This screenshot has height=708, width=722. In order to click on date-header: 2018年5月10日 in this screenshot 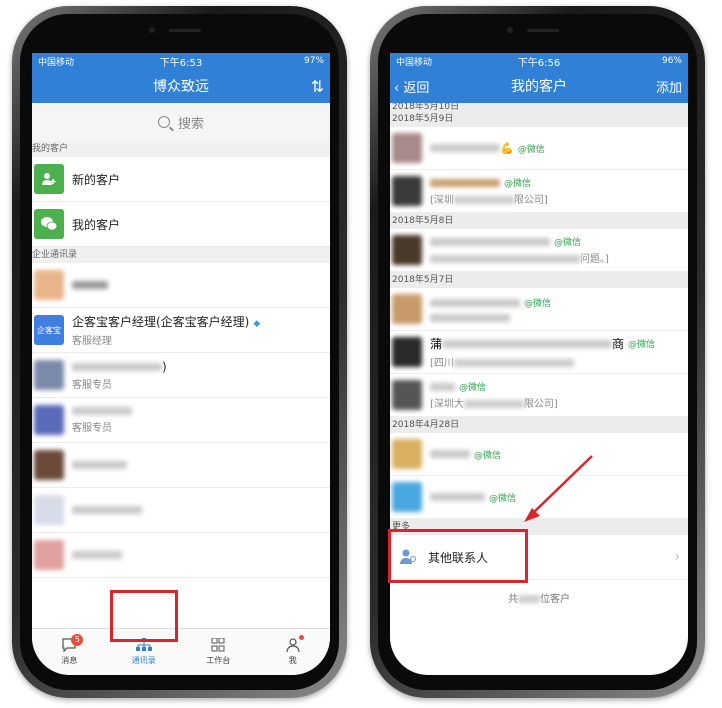, I will do `click(539, 107)`.